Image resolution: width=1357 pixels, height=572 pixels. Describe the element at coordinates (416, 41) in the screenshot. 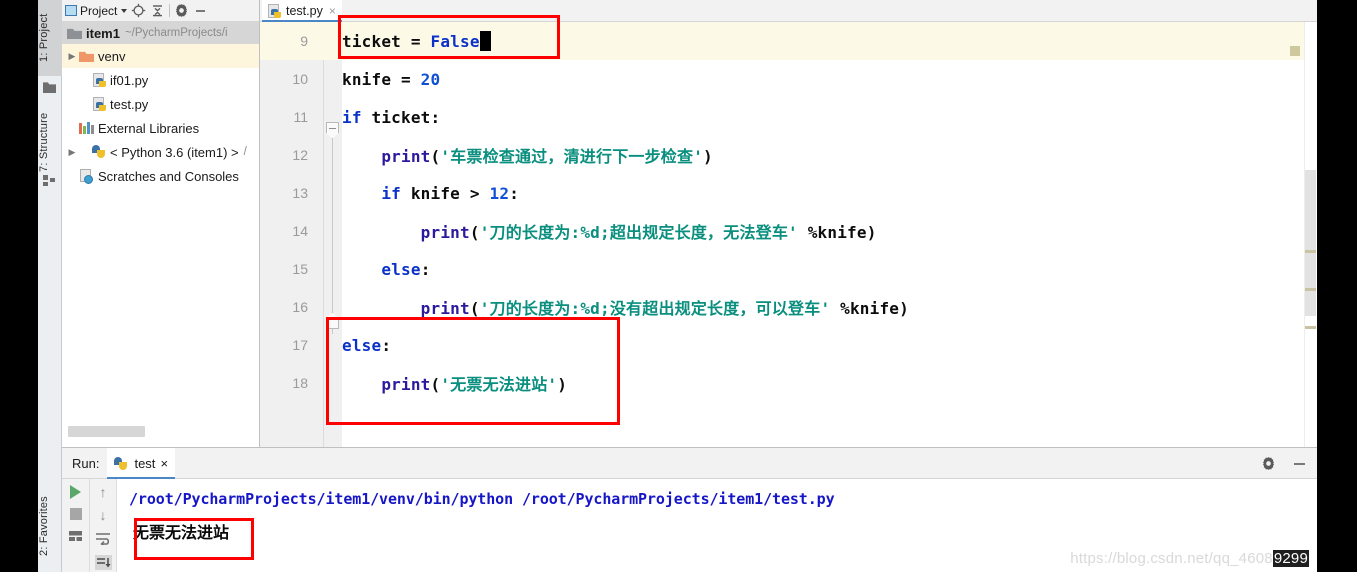

I see `code-text: ticket = False` at that location.